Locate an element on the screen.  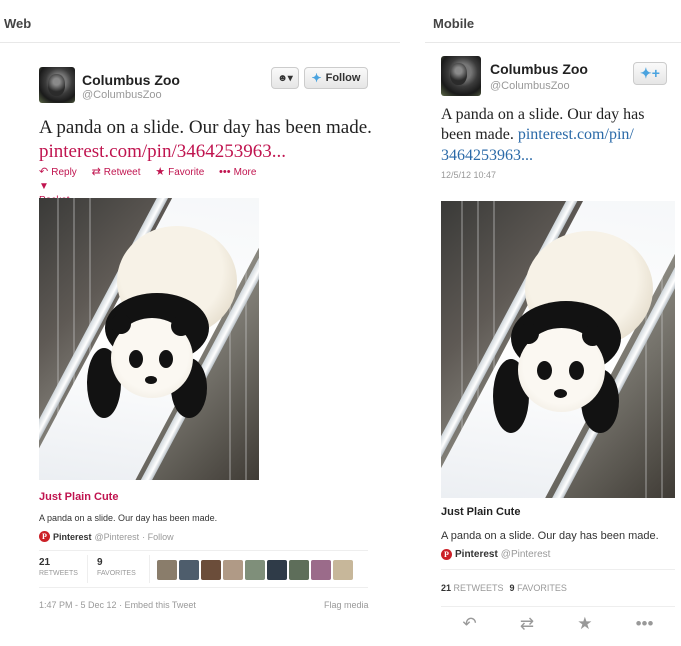
embed-link: · Embed this Tweet is located at coordinates (157, 605).